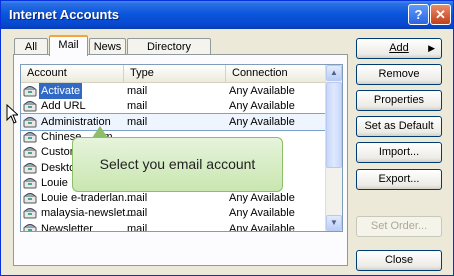 The image size is (454, 276). I want to click on list-header: Account Type Connection, so click(174, 74).